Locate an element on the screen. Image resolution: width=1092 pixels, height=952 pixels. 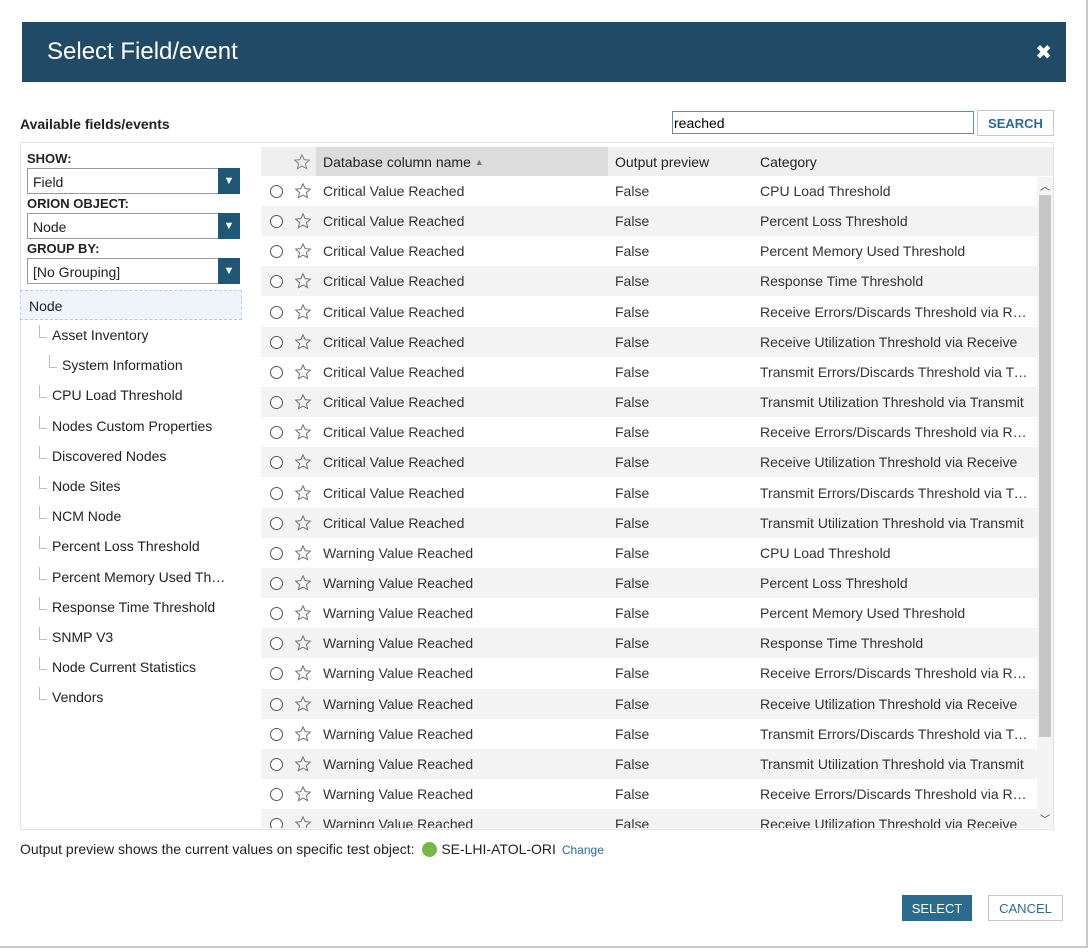
column-header-name: Database column name ▲ is located at coordinates (403, 162).